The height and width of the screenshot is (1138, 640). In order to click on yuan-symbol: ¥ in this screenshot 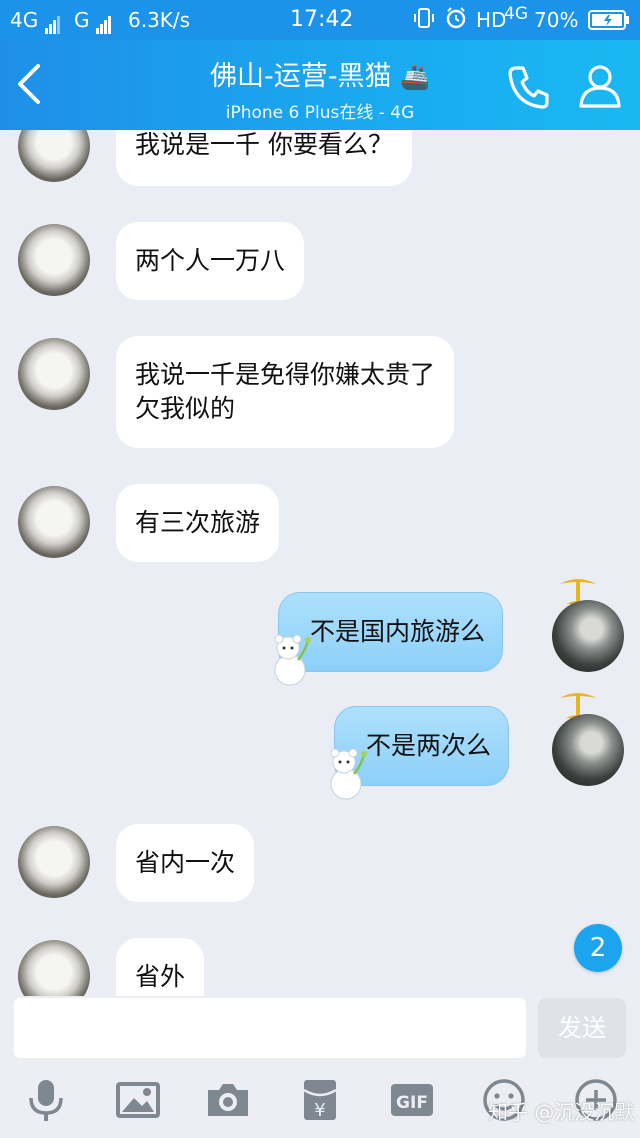, I will do `click(319, 1110)`.